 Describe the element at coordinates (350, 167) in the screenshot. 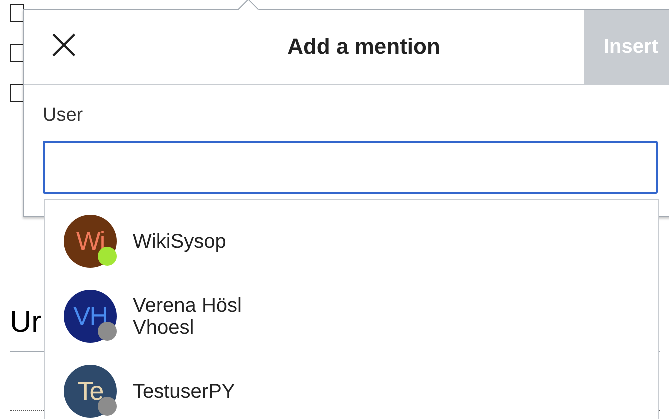

I see `user-field` at that location.